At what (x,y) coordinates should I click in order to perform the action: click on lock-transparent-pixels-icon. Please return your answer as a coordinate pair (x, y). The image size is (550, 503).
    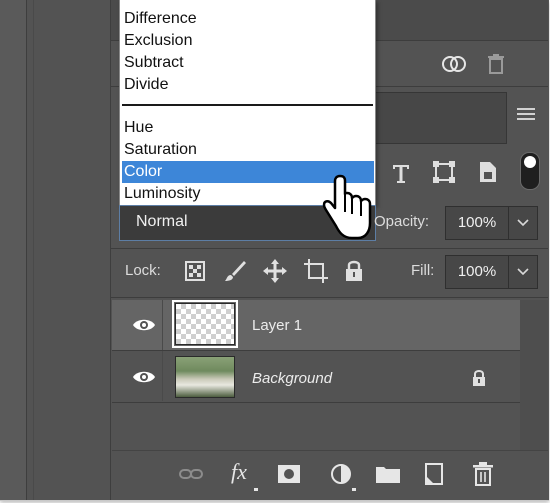
    Looking at the image, I should click on (195, 271).